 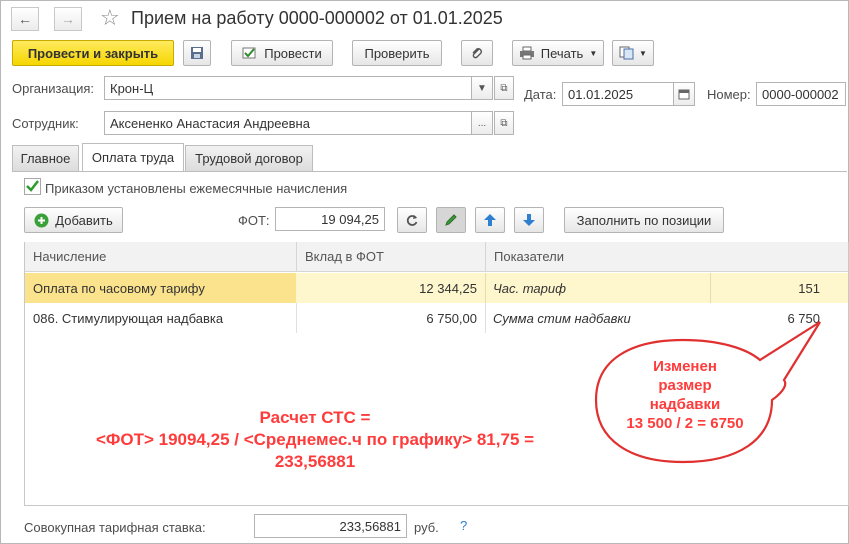 What do you see at coordinates (685, 385) in the screenshot?
I see `bubble-line-2: размер` at bounding box center [685, 385].